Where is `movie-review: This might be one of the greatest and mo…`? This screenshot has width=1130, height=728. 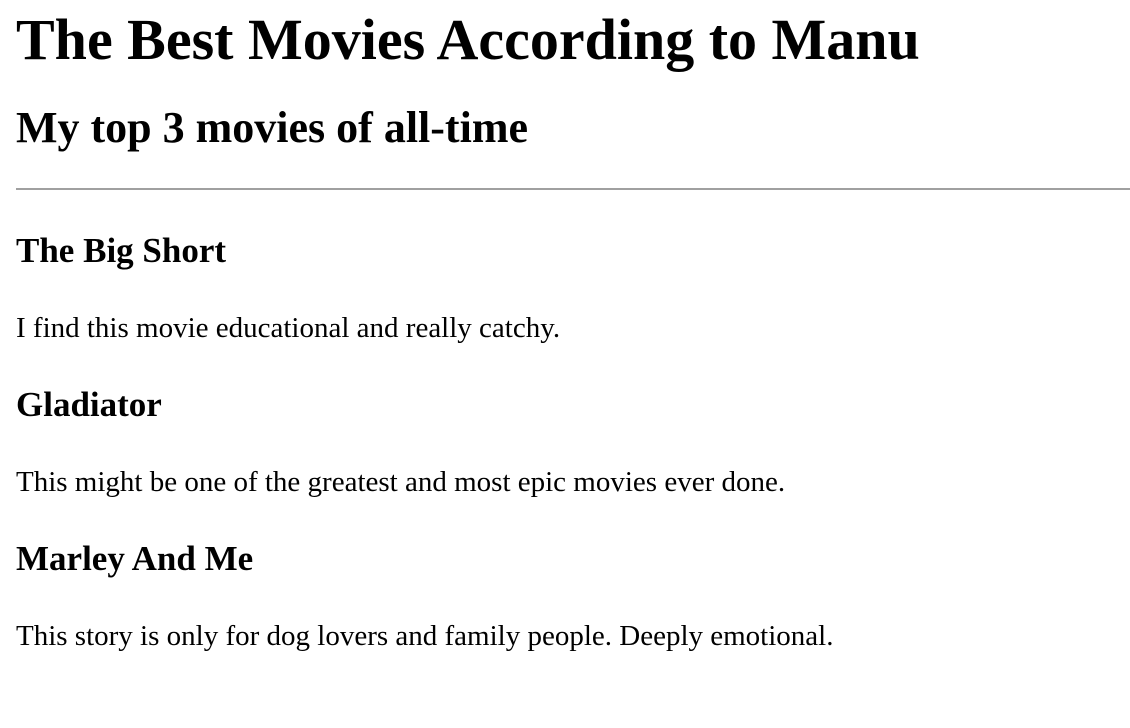 movie-review: This might be one of the greatest and mo… is located at coordinates (401, 482).